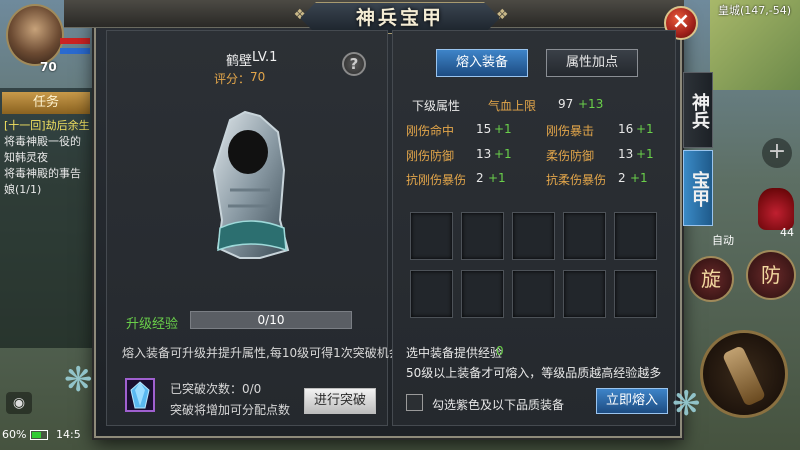 The width and height of the screenshot is (800, 450). Describe the element at coordinates (46, 103) in the screenshot. I see `quest-tab: 任务` at that location.